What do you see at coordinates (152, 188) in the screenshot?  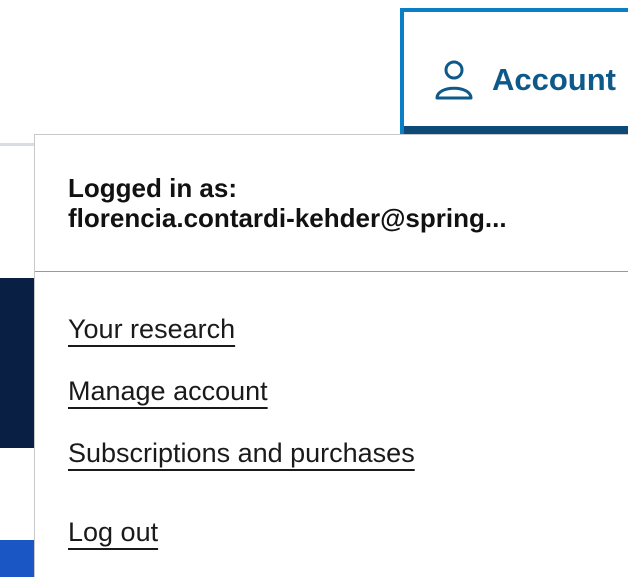 I see `logged-in-label: Logged in as:` at bounding box center [152, 188].